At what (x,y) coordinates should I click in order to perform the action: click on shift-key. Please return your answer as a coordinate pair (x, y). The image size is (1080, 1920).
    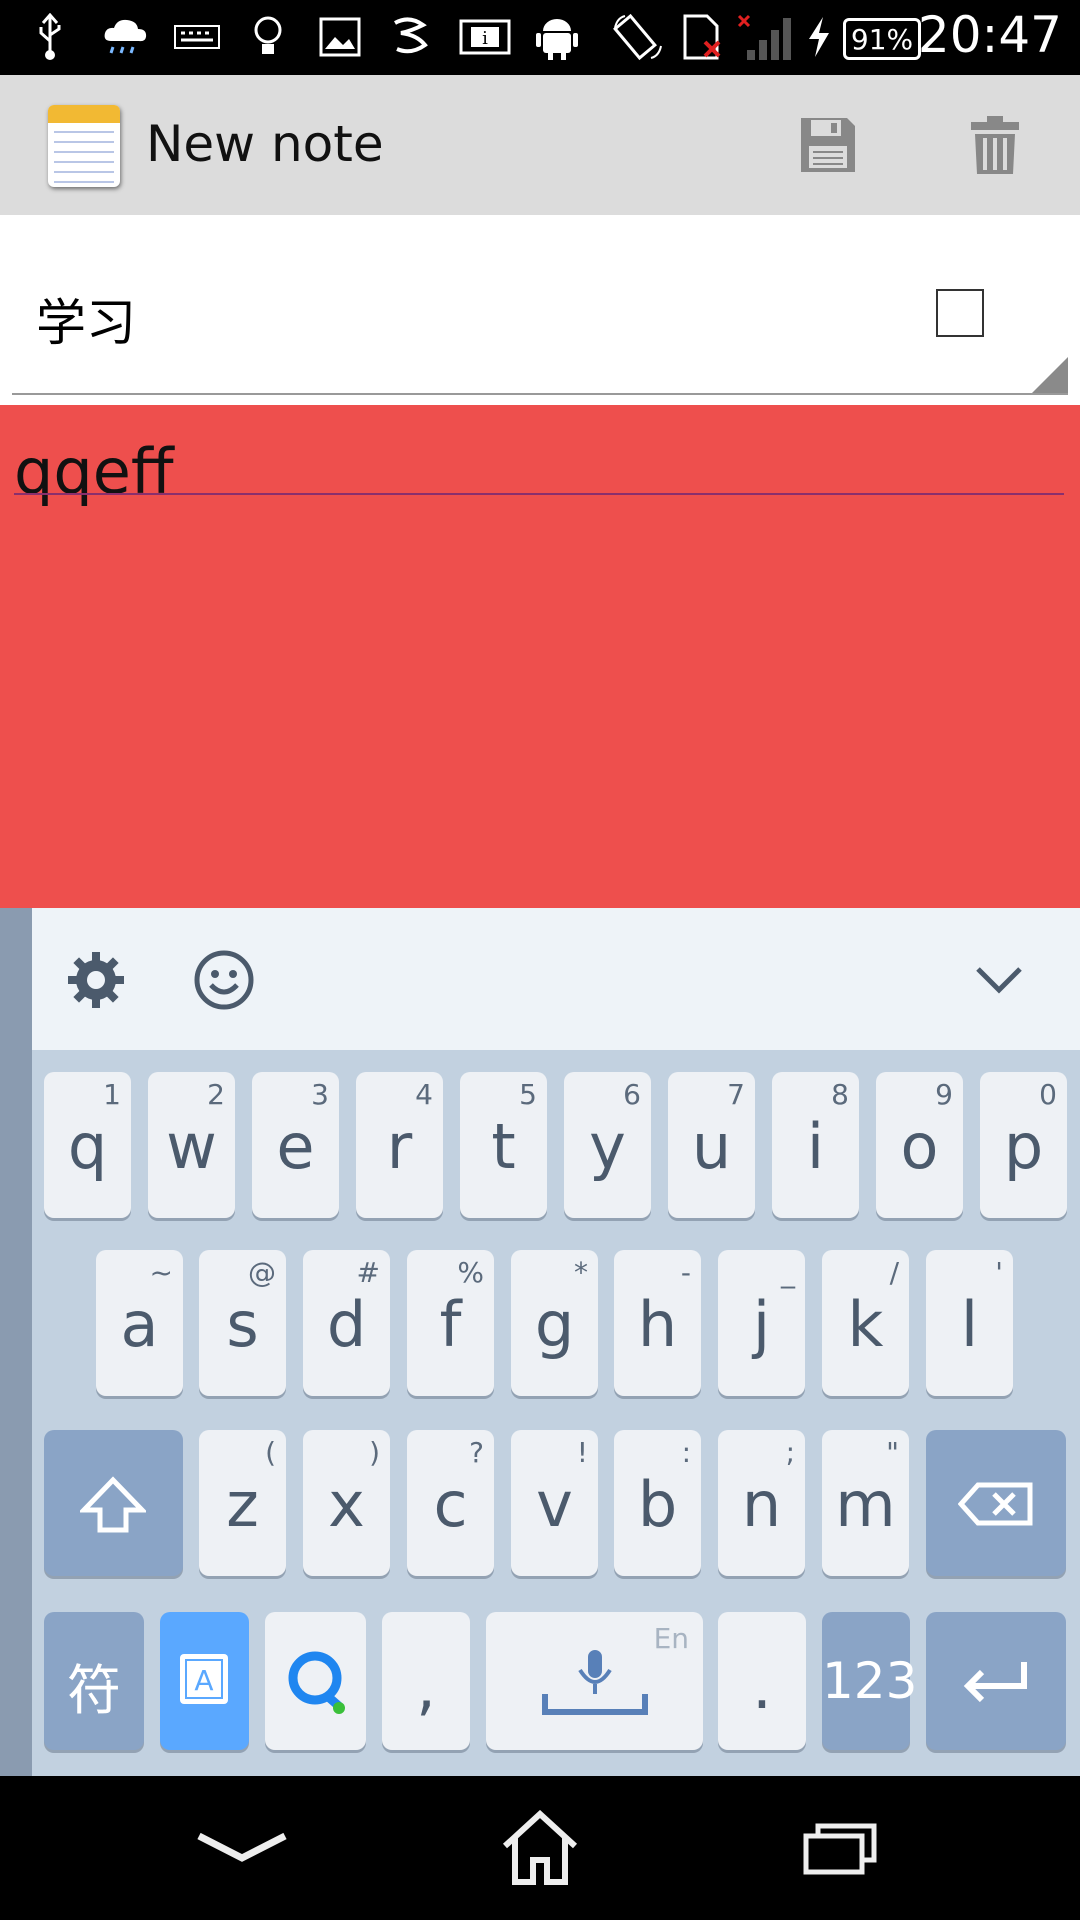
    Looking at the image, I should click on (113, 1503).